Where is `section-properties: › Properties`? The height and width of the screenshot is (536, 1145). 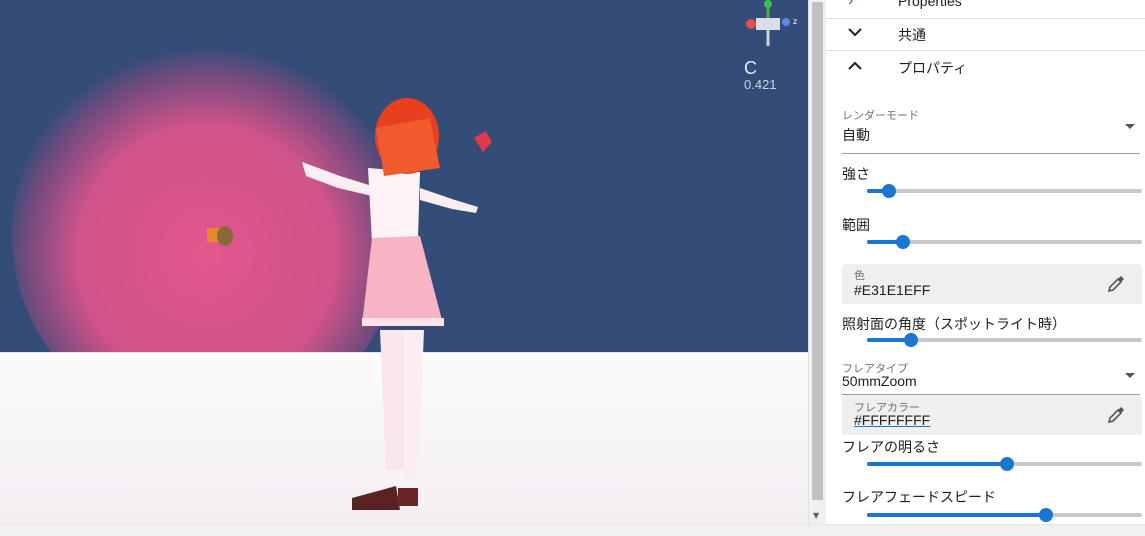 section-properties: › Properties is located at coordinates (985, 9).